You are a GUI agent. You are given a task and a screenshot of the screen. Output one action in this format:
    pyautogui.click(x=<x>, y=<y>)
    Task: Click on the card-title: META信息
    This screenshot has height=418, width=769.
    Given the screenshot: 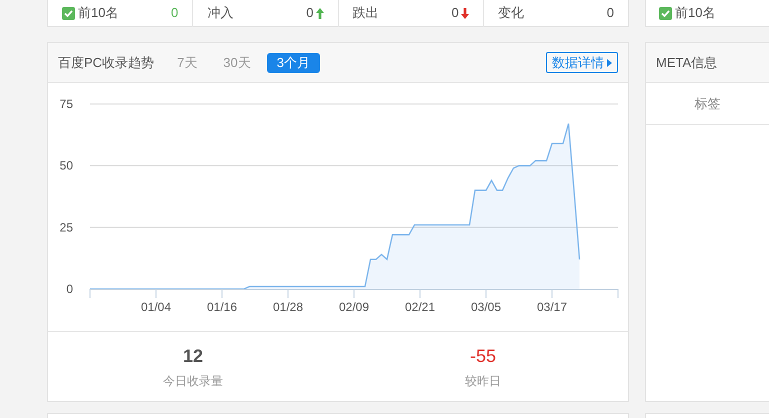 What is the action you would take?
    pyautogui.click(x=687, y=63)
    